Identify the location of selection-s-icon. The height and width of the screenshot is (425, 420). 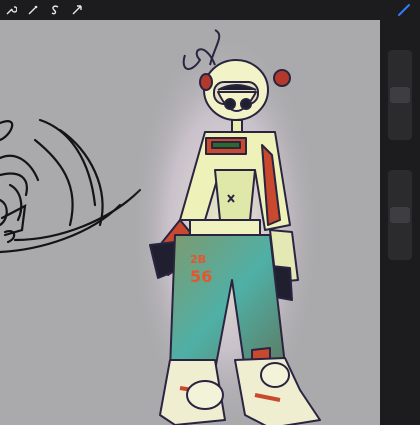
(55, 10).